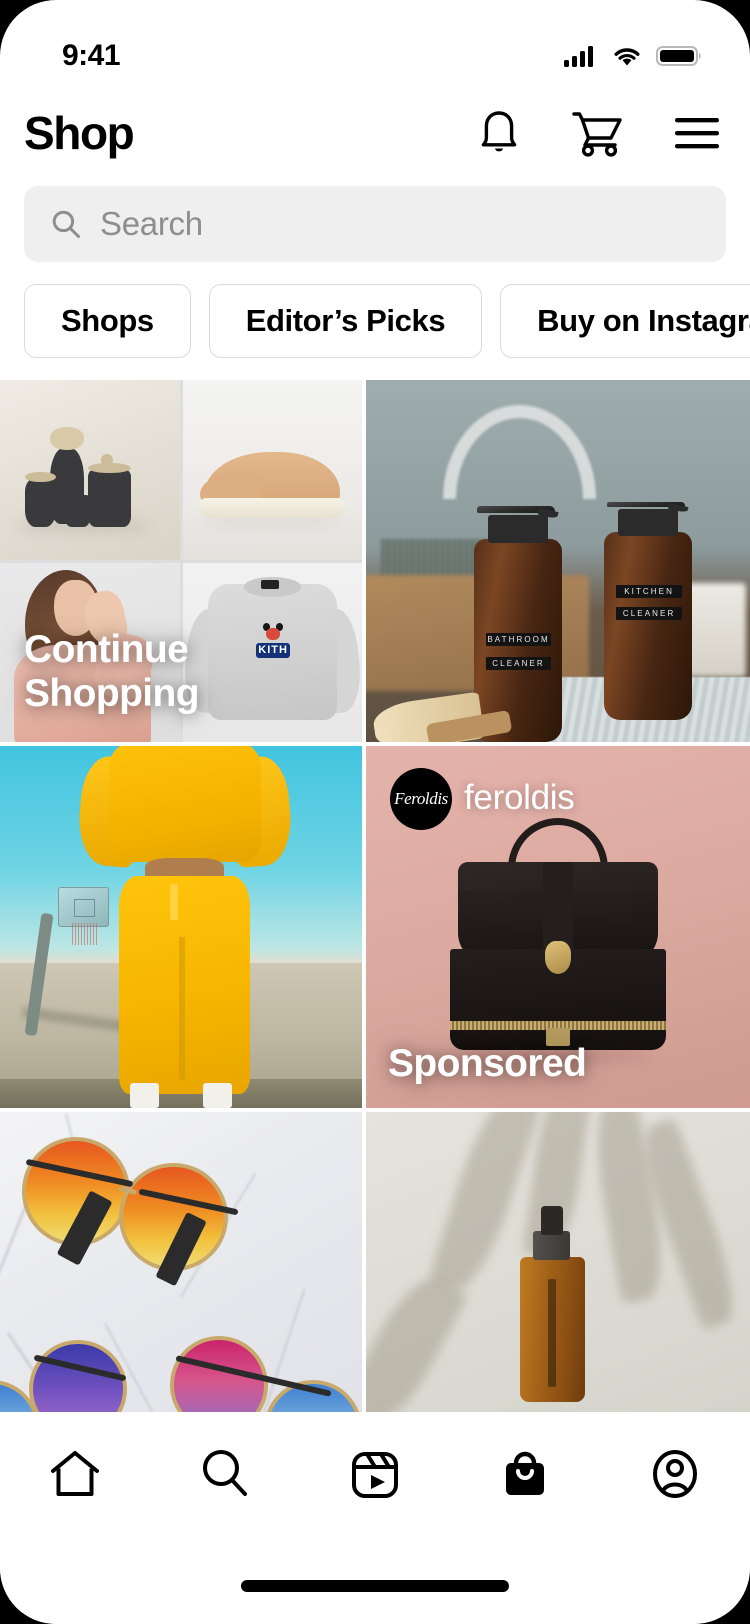  Describe the element at coordinates (625, 321) in the screenshot. I see `chip-buy-on-instagram: Buy on Instagram` at that location.